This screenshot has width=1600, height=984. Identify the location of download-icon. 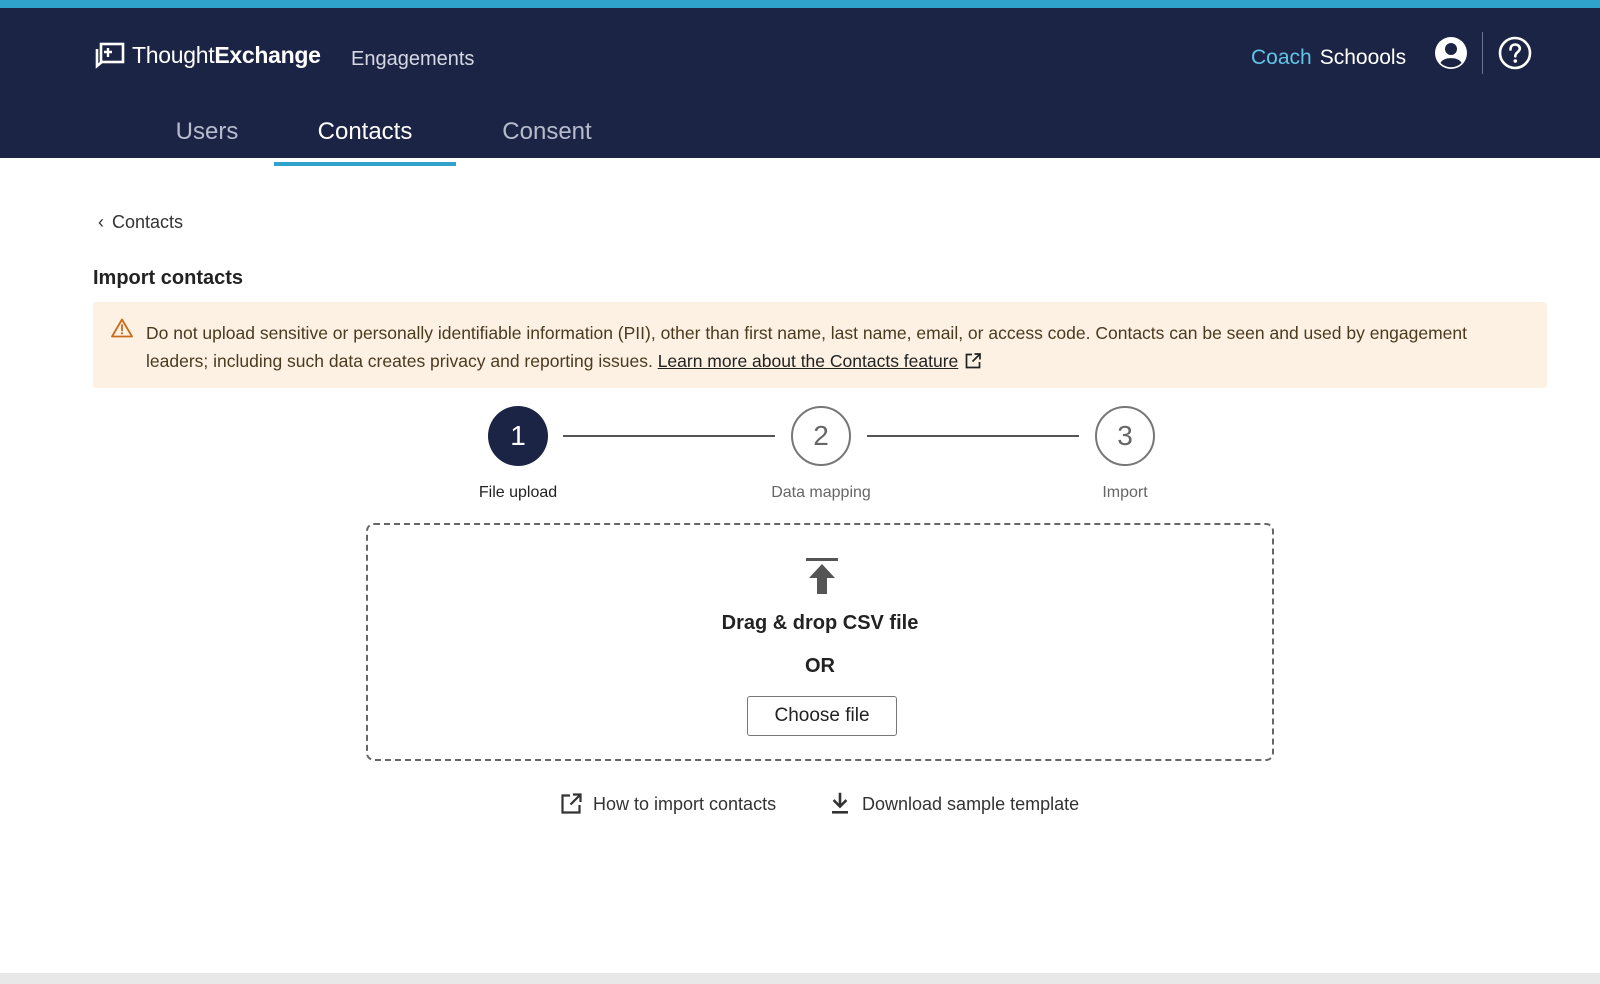
(840, 803).